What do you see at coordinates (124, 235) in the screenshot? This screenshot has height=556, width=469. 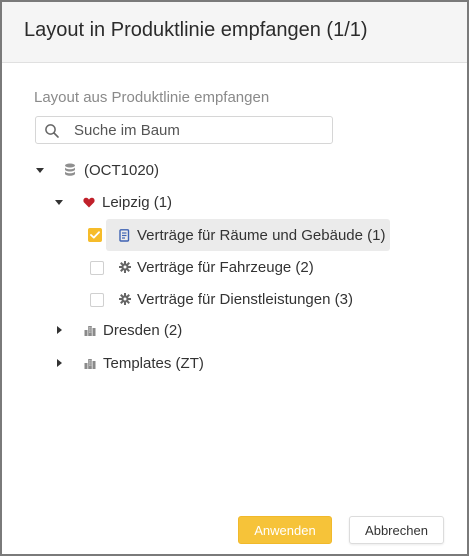 I see `document-icon` at bounding box center [124, 235].